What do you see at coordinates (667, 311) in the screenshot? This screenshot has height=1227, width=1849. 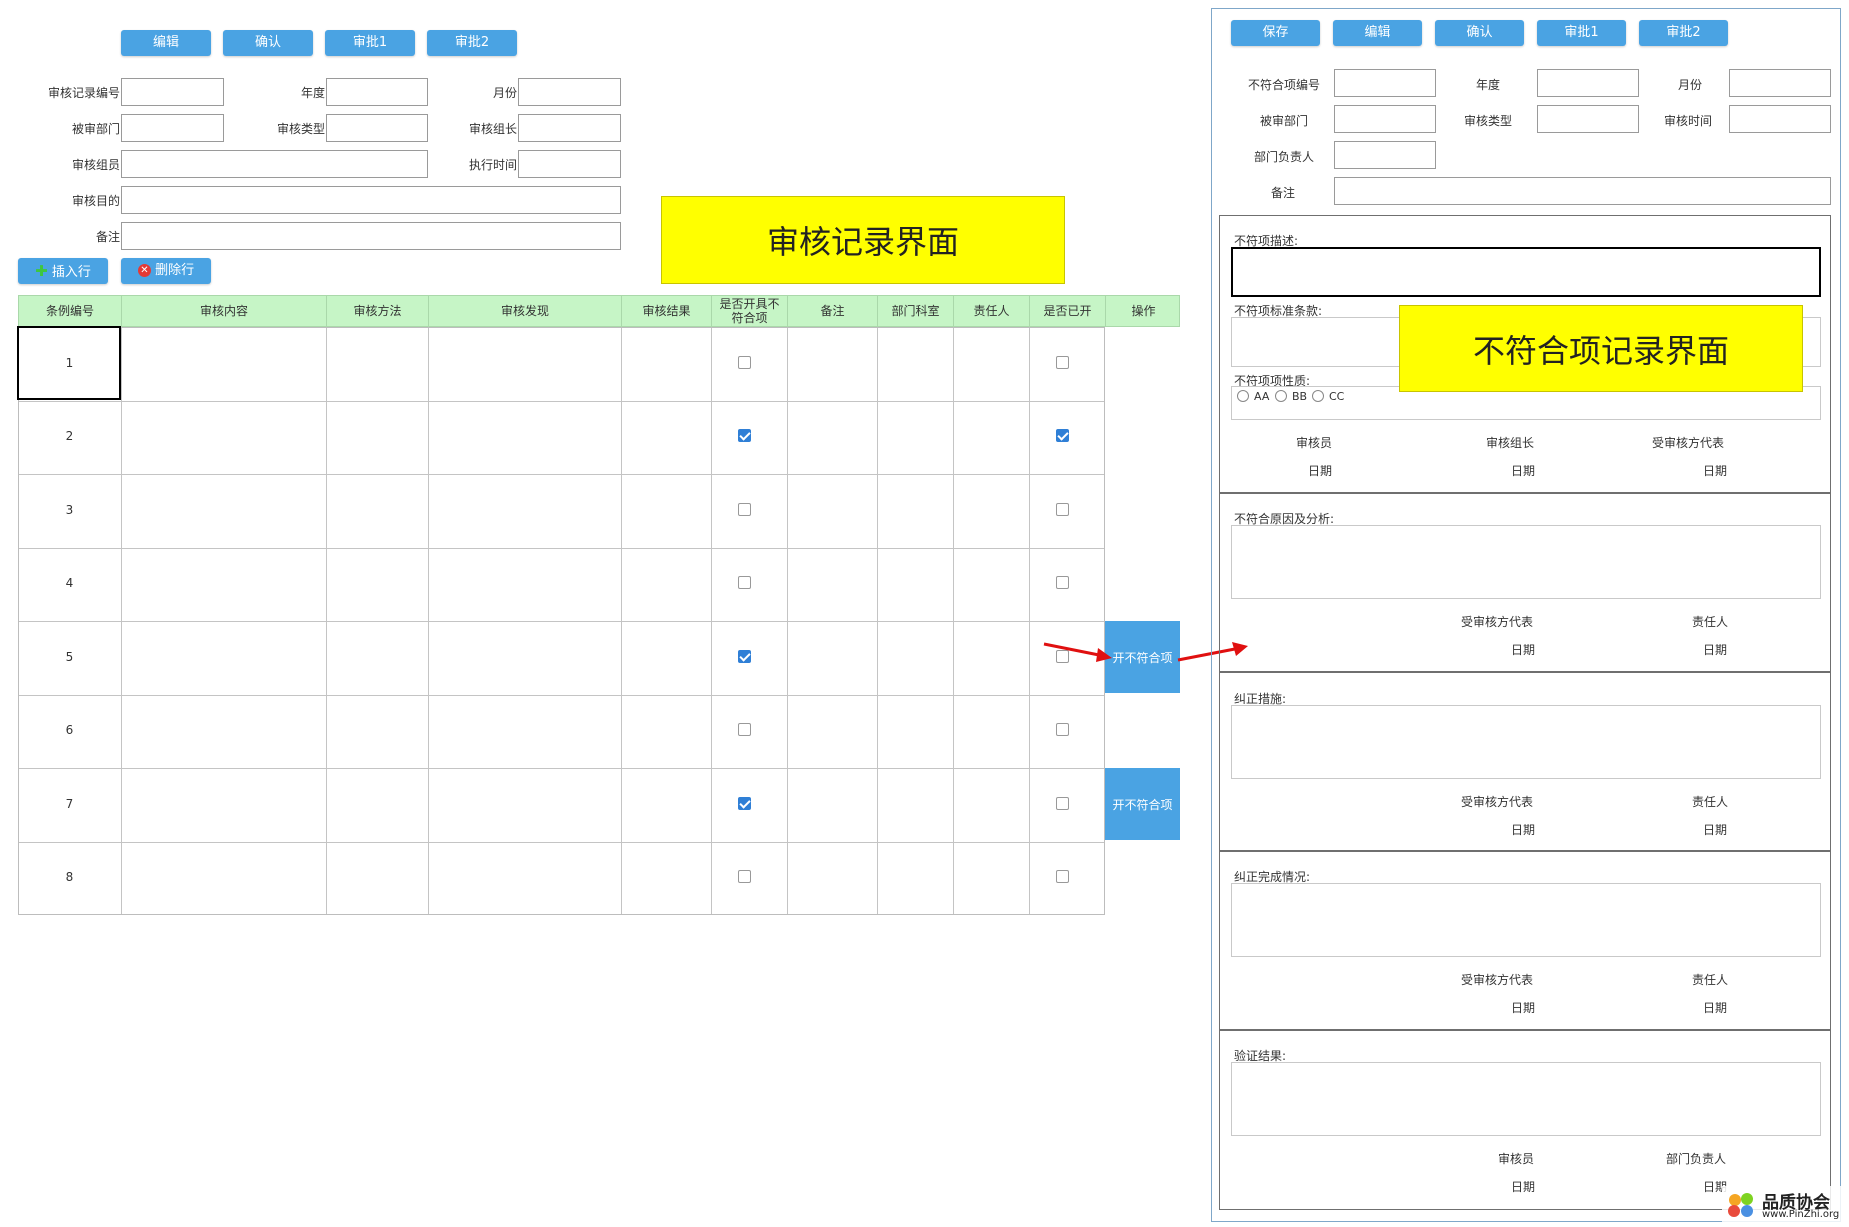 I see `header-audit-result: 审核结果` at bounding box center [667, 311].